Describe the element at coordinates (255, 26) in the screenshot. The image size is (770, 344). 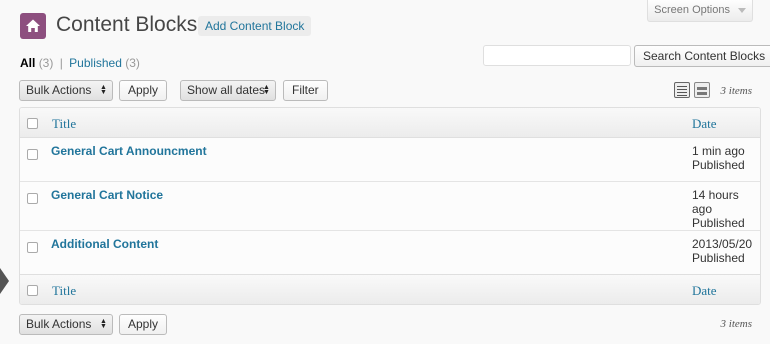
I see `add-content-block-button: Add Content Block` at that location.